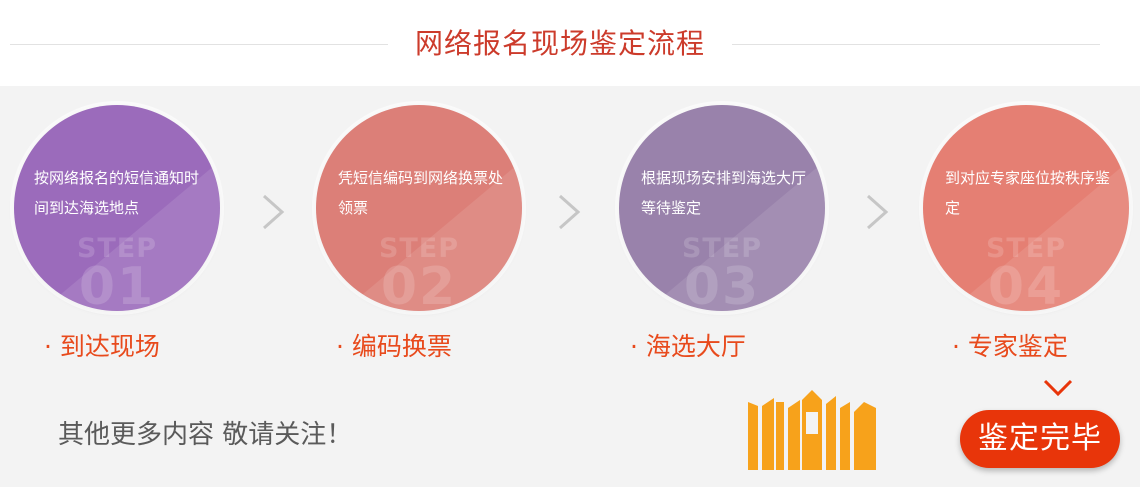 The height and width of the screenshot is (487, 1140). Describe the element at coordinates (559, 43) in the screenshot. I see `page-title: 网络报名现场鉴定流程` at that location.